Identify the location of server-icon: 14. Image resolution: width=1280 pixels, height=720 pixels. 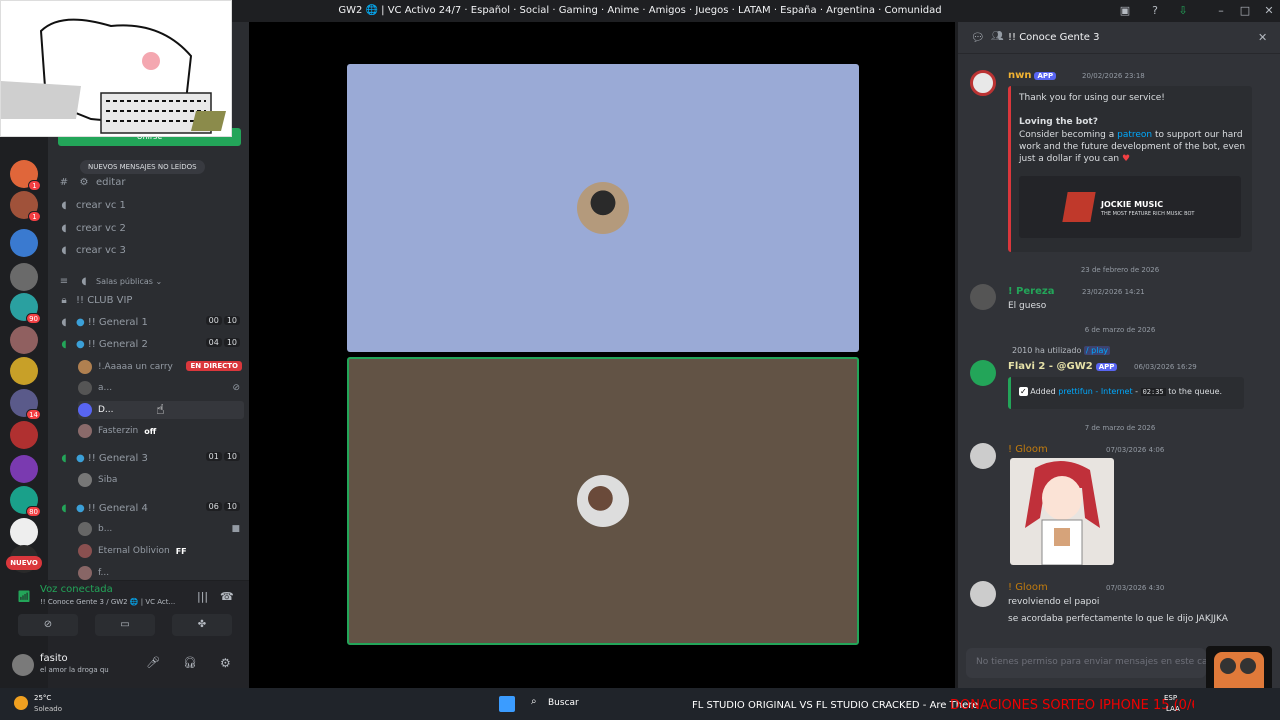
(25, 404).